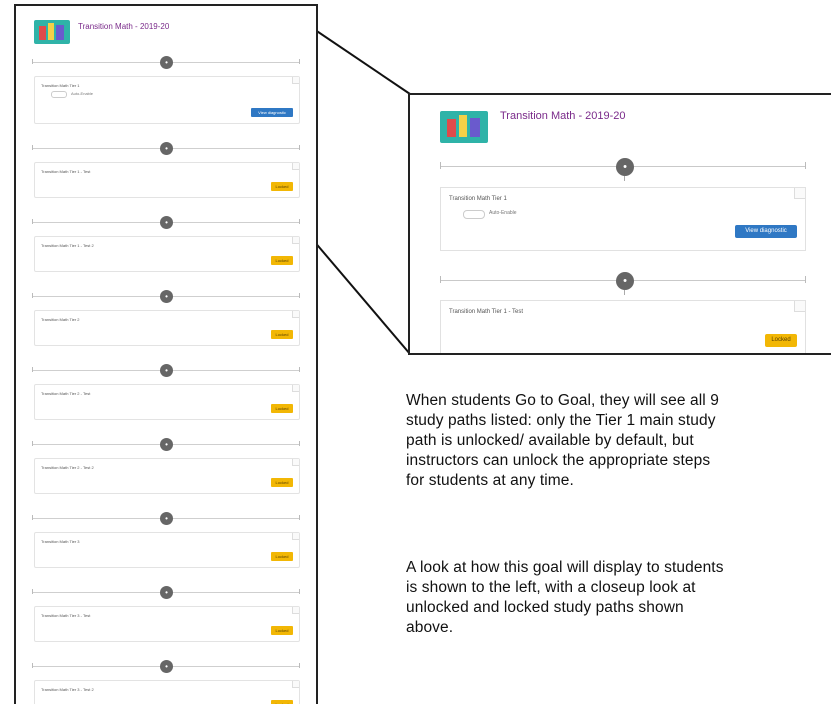  I want to click on study-path-card-locked: Transition Math Tier 2 - Test 2 Locked, so click(167, 476).